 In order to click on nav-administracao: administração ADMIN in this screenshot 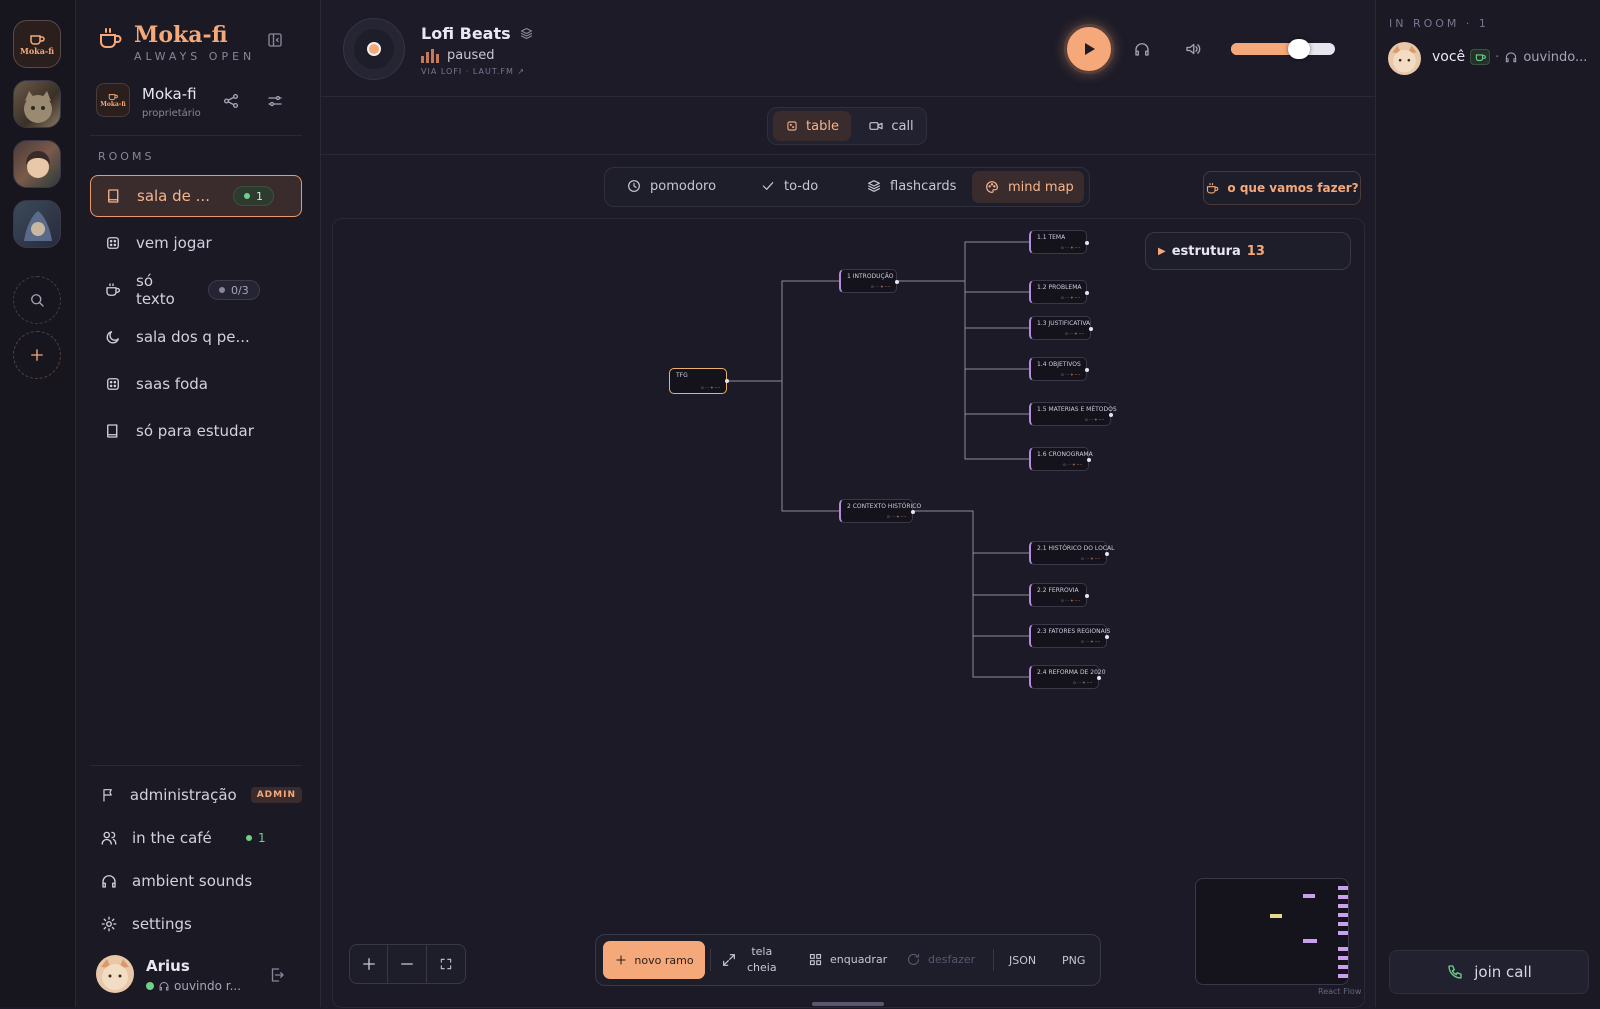, I will do `click(196, 795)`.